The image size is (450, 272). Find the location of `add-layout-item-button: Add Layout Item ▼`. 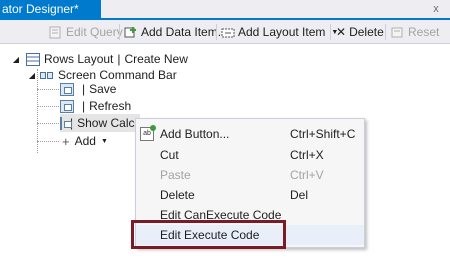

add-layout-item-button: Add Layout Item ▼ is located at coordinates (279, 32).